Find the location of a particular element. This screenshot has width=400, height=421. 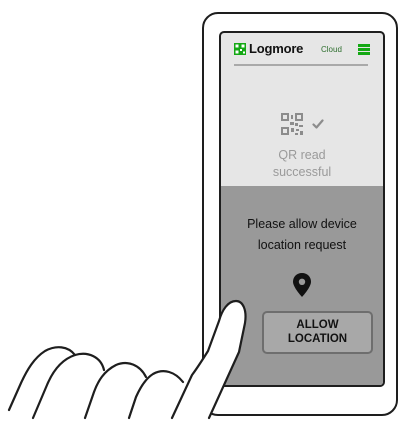

map-pin-icon is located at coordinates (302, 285).